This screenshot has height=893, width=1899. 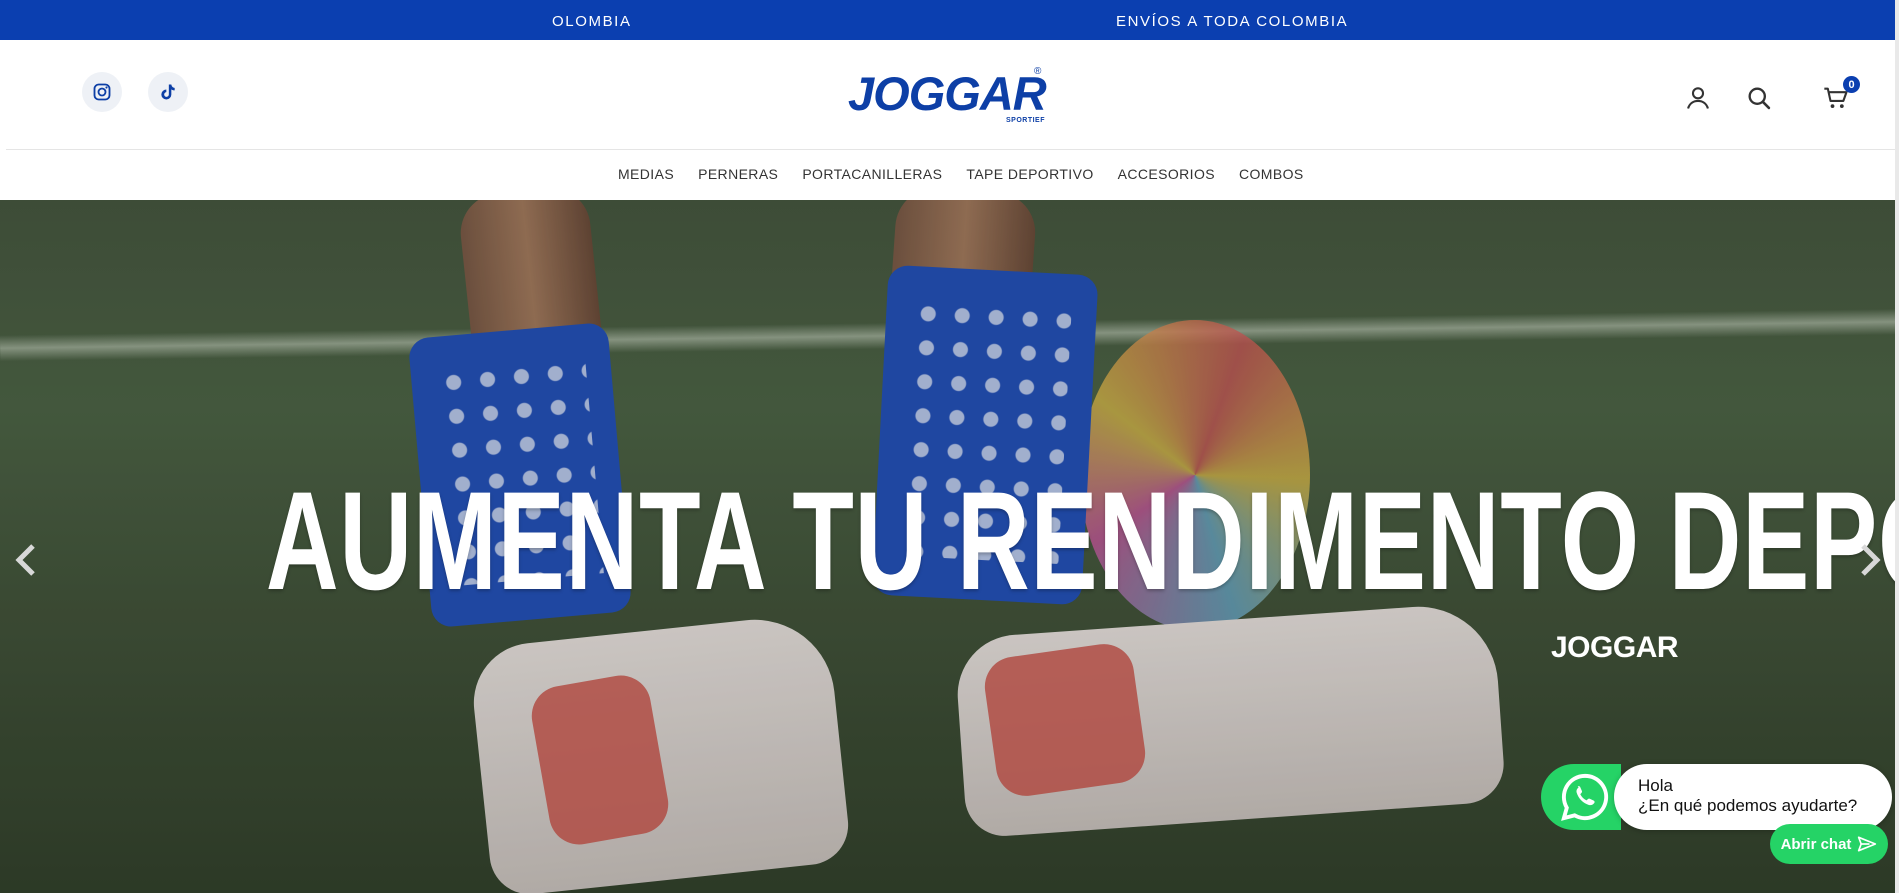 I want to click on cart-count-badge: 0, so click(x=1851, y=84).